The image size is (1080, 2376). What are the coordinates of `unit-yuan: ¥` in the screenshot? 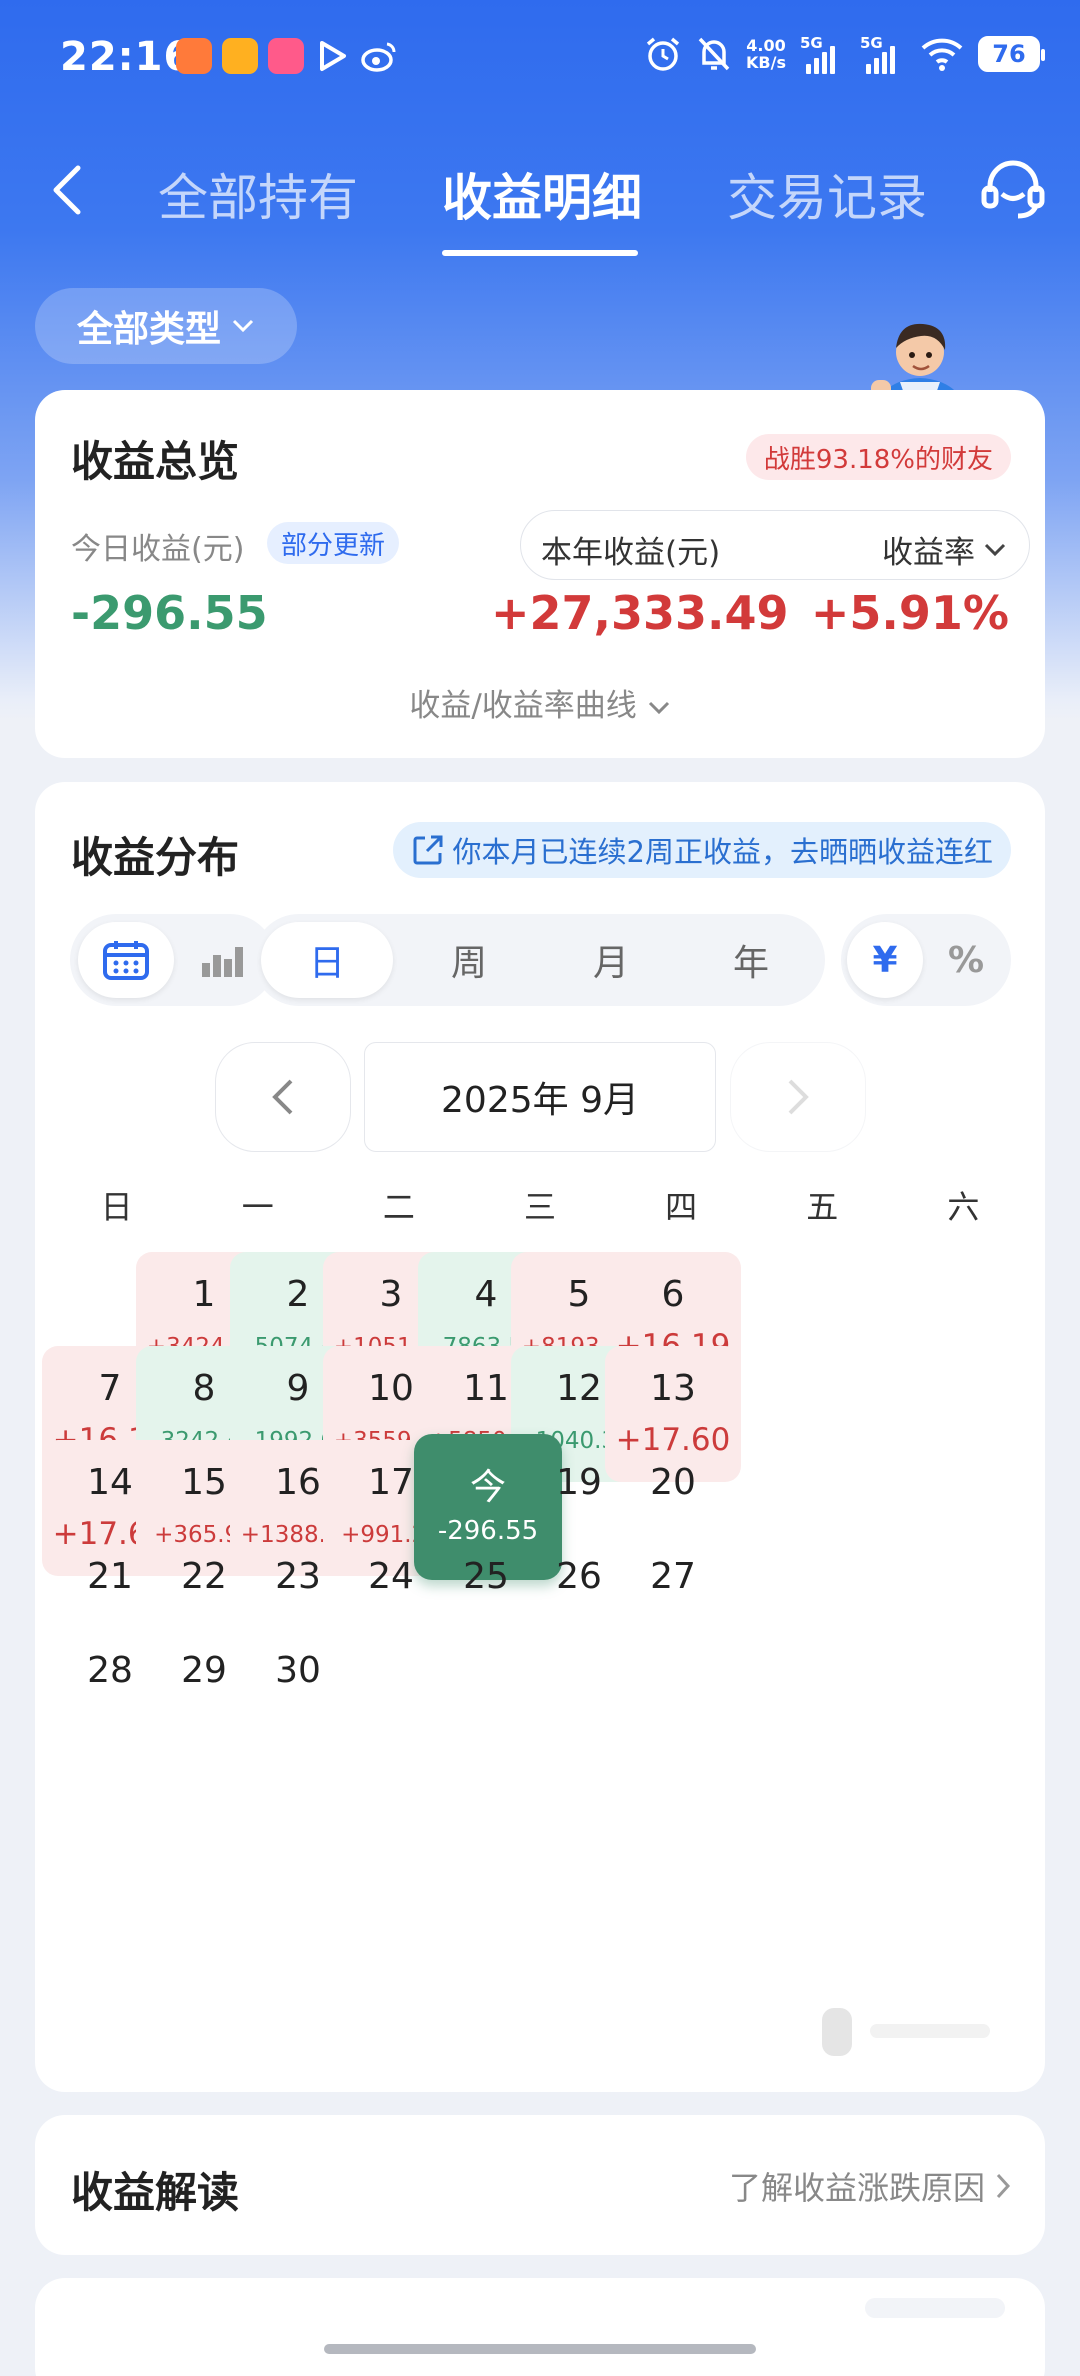 It's located at (885, 960).